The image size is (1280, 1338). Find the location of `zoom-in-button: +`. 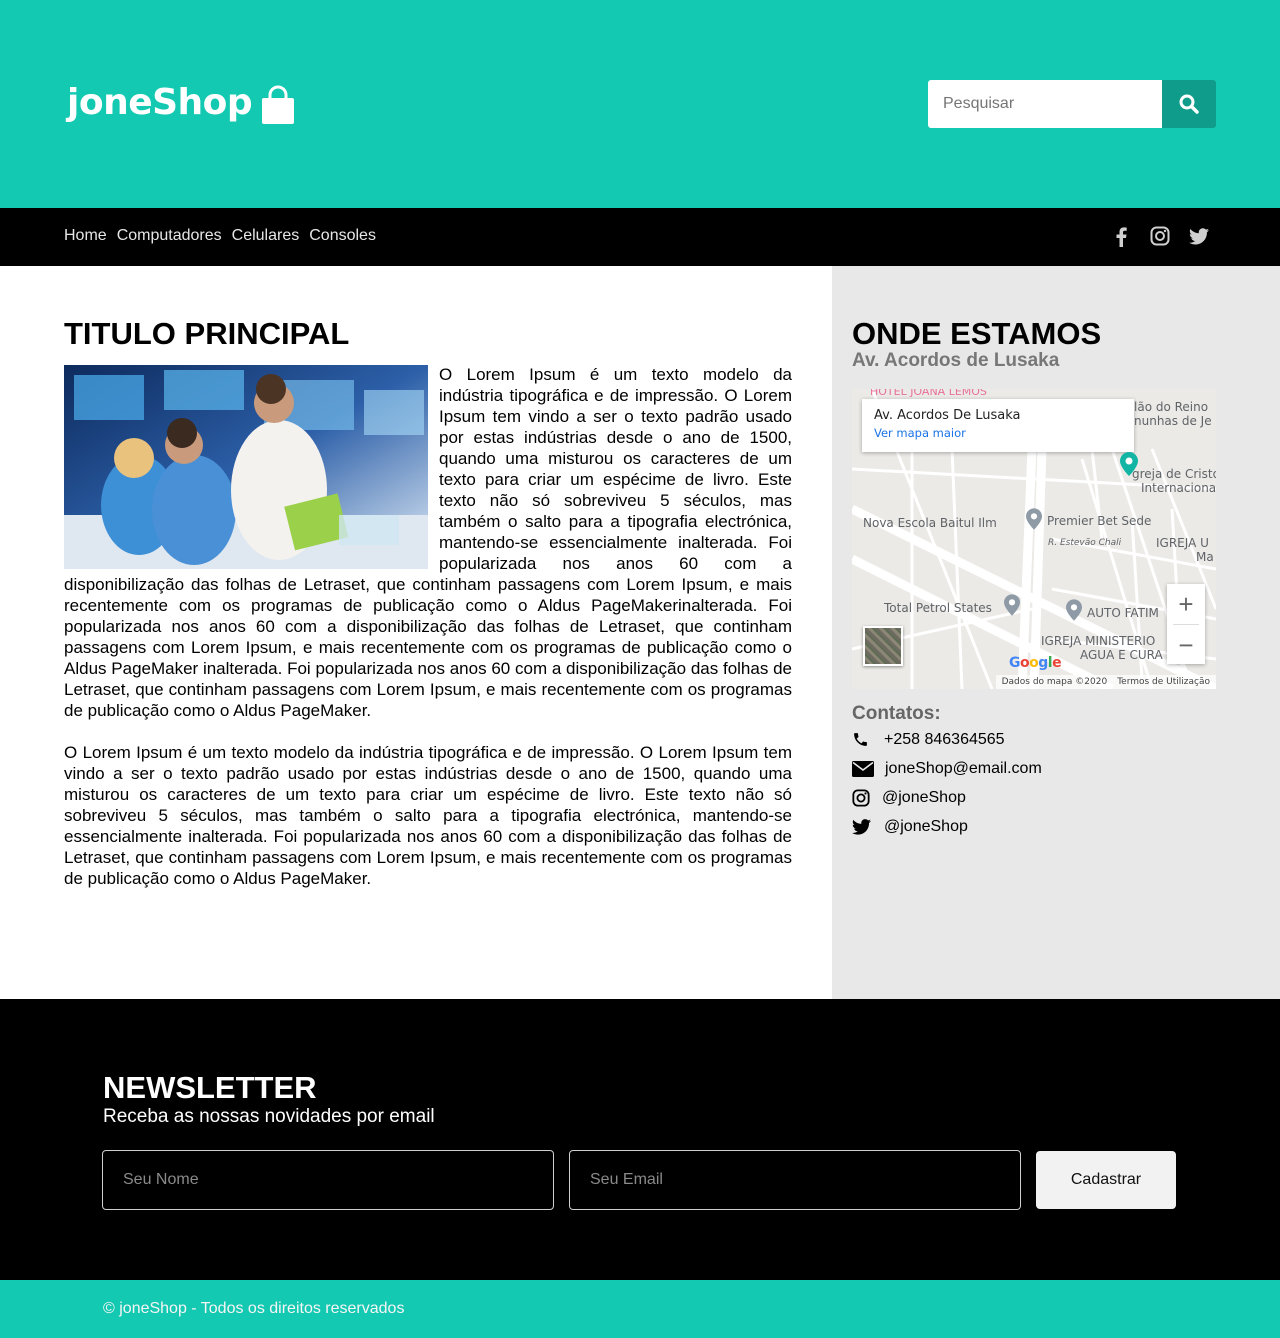

zoom-in-button: + is located at coordinates (1186, 604).